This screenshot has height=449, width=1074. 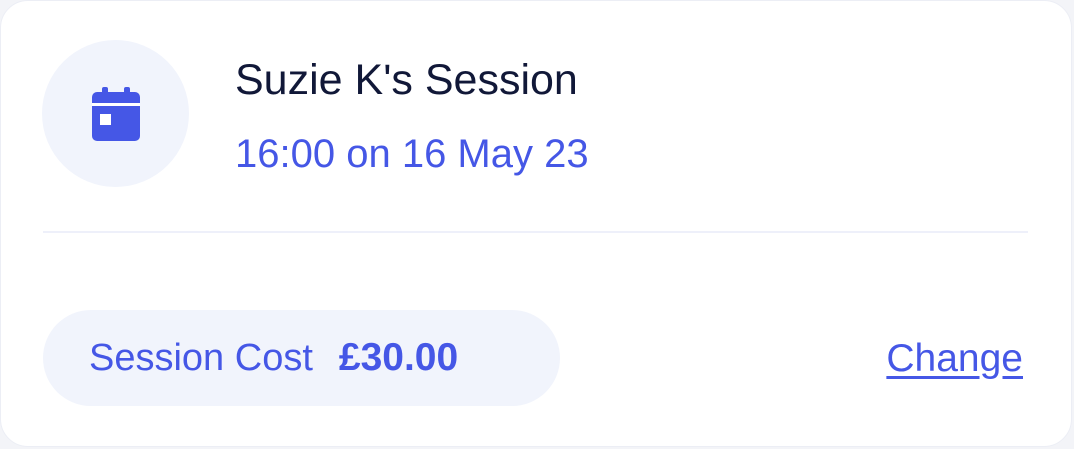 I want to click on session-cost-value: £30.00, so click(x=398, y=357).